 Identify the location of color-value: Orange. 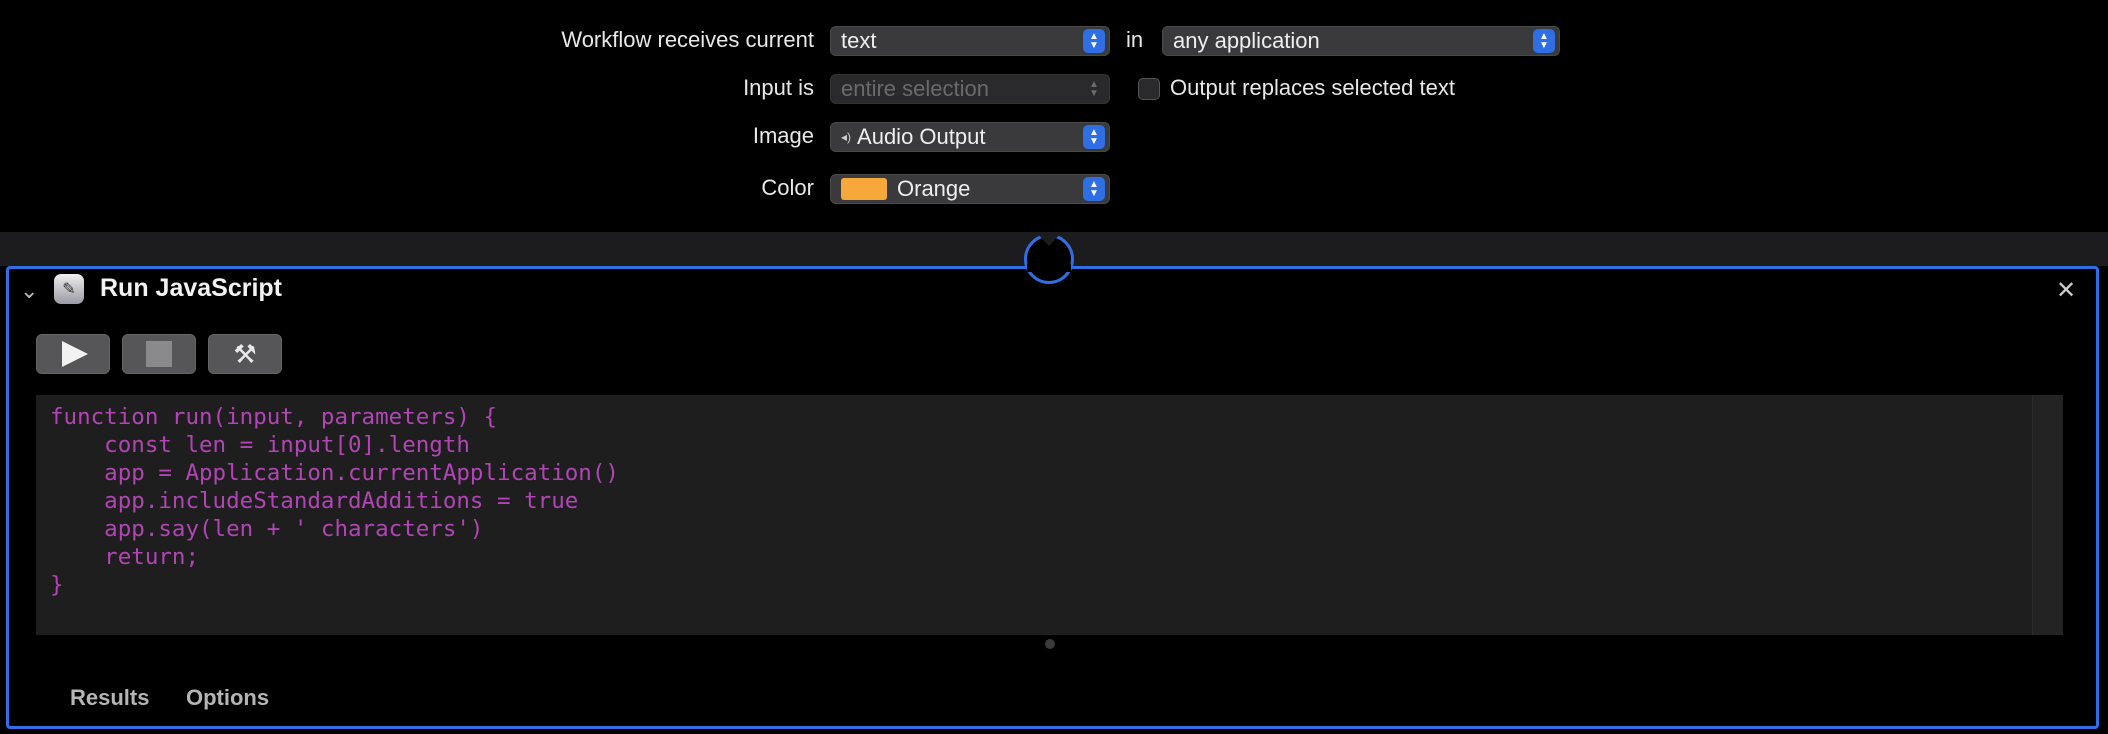
(934, 188).